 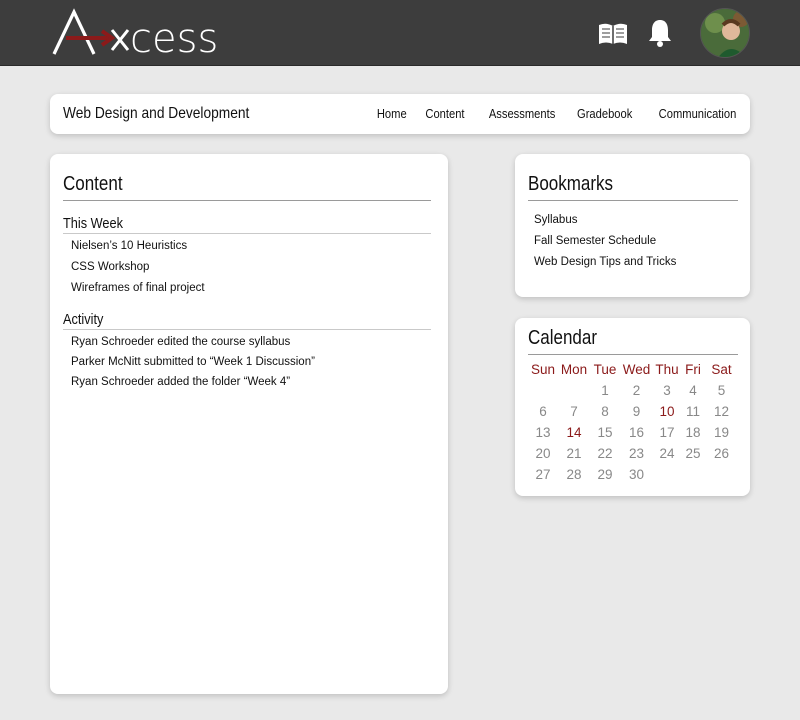 I want to click on avatar-image, so click(x=725, y=33).